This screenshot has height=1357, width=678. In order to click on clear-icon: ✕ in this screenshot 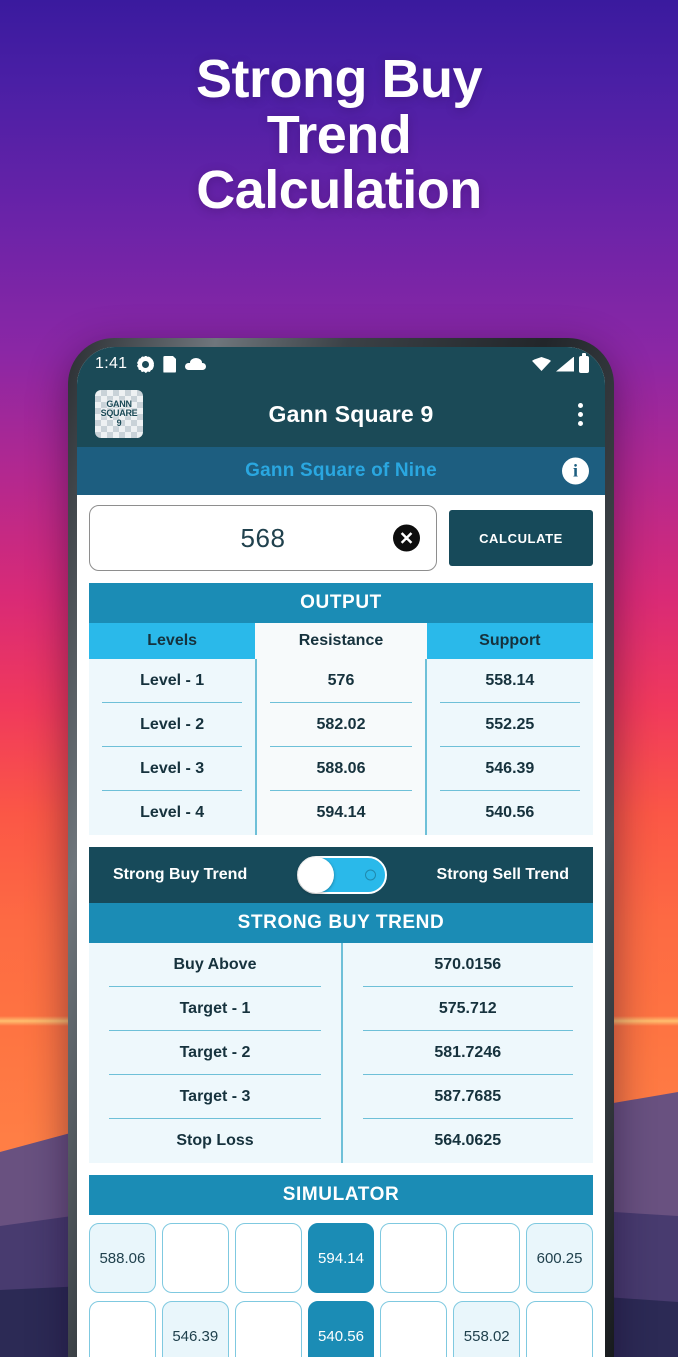, I will do `click(406, 538)`.